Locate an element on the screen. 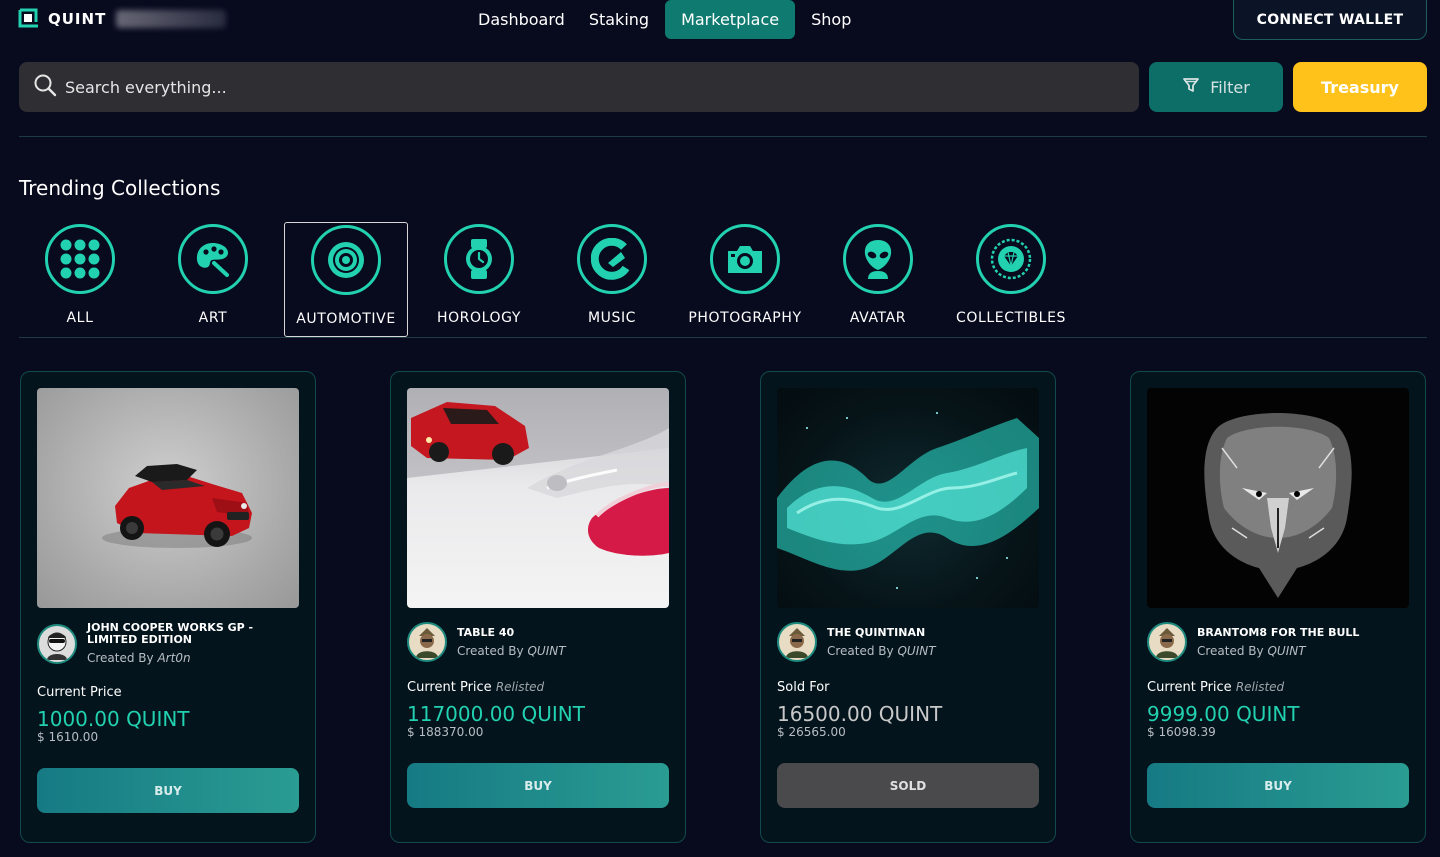 This screenshot has height=857, width=1440. search-icon is located at coordinates (45, 87).